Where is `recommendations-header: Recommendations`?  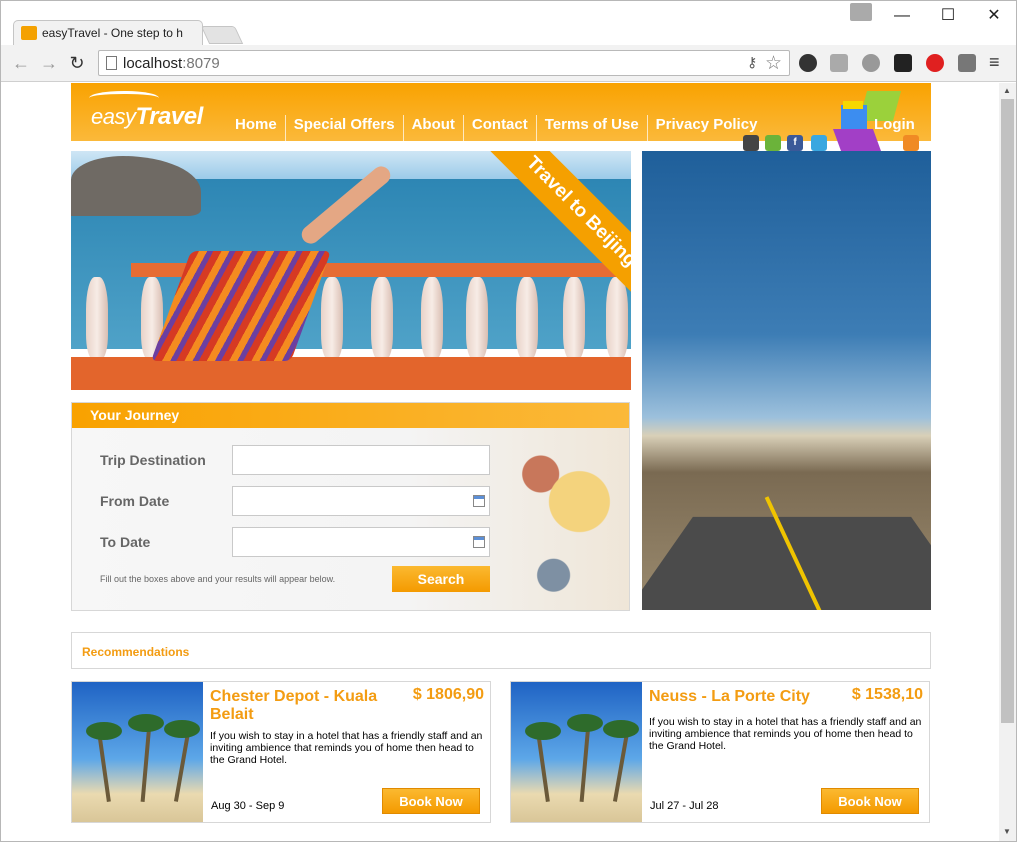 recommendations-header: Recommendations is located at coordinates (501, 650).